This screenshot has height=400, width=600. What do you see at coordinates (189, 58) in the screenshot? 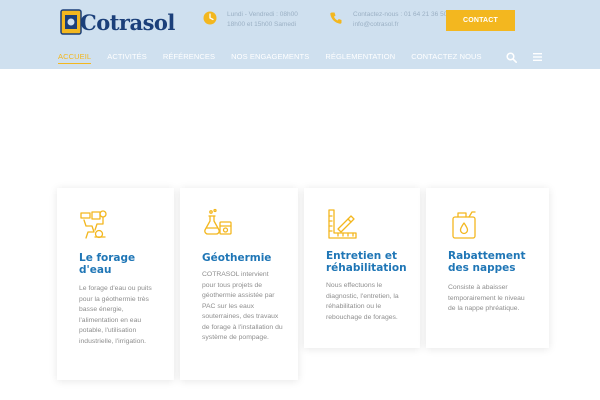
I see `nav-item-references: RÉFÉRENCES` at bounding box center [189, 58].